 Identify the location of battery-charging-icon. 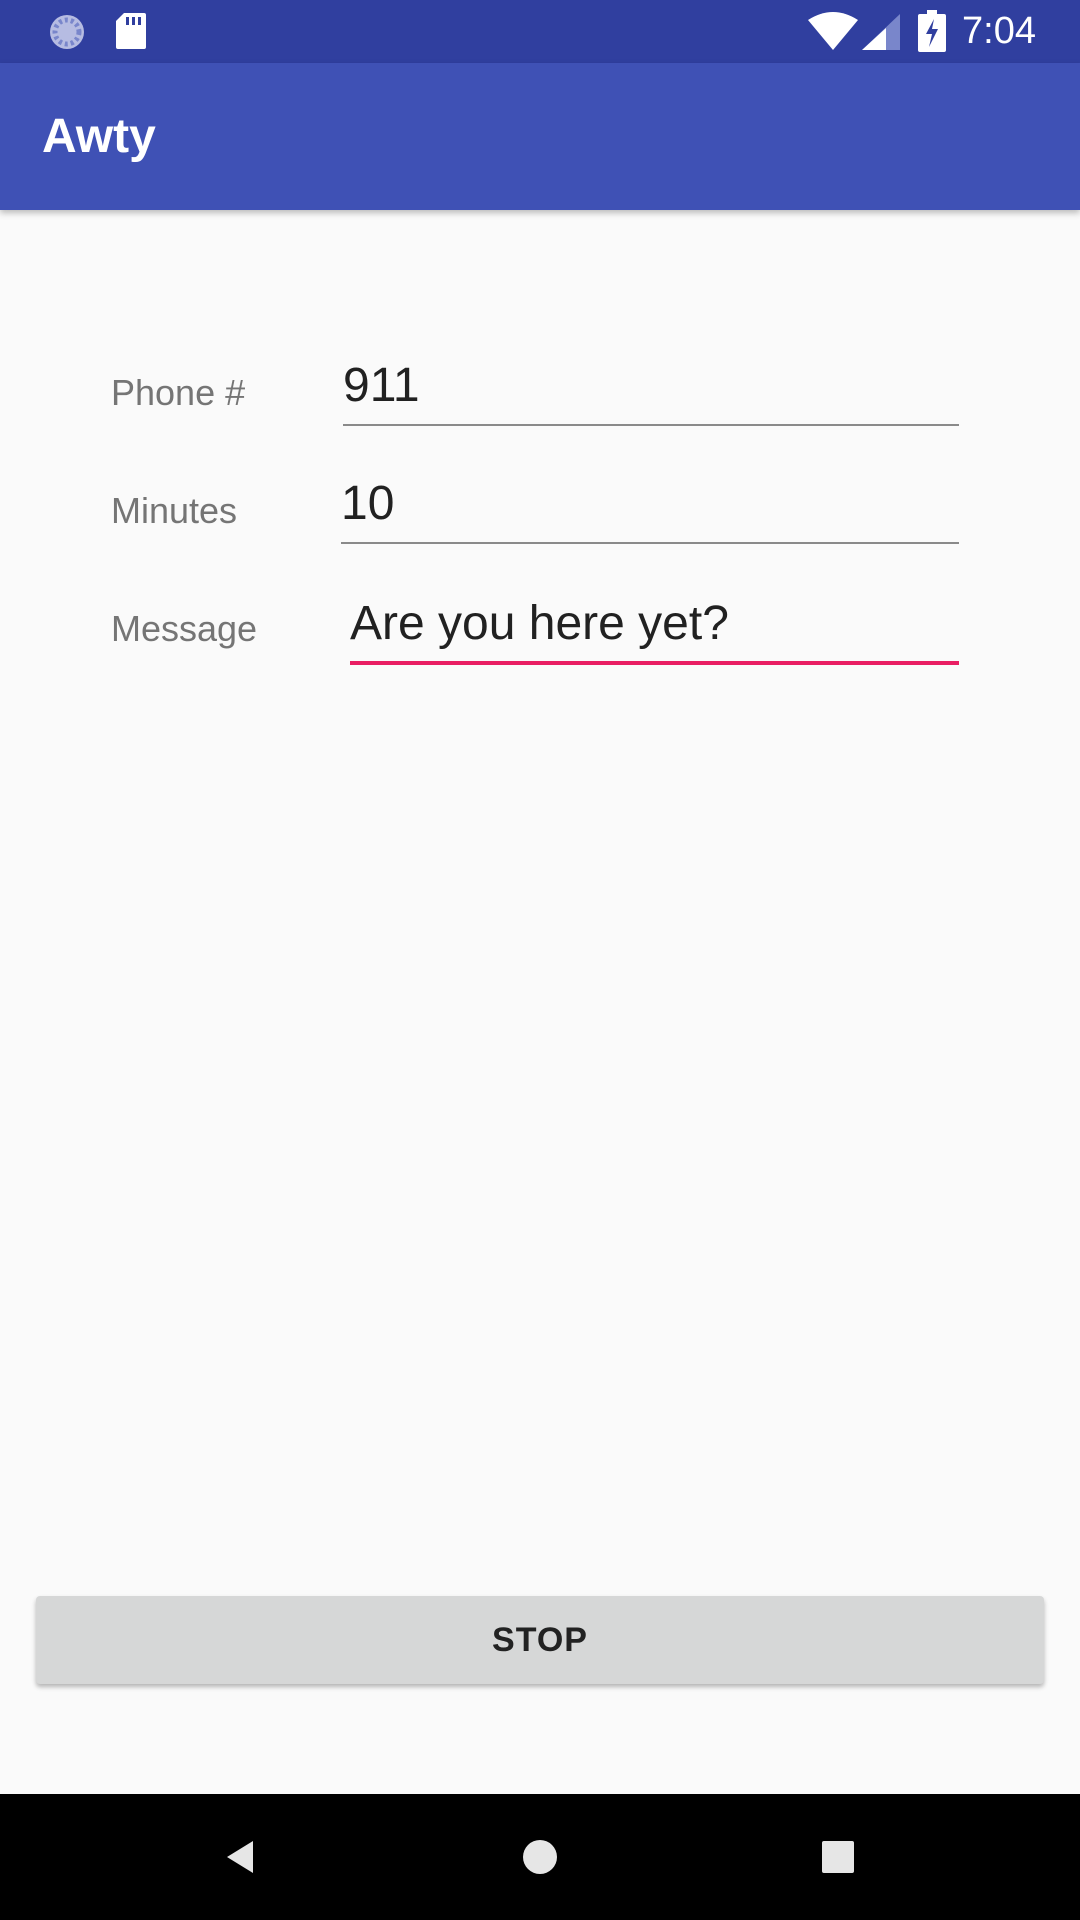
(932, 31).